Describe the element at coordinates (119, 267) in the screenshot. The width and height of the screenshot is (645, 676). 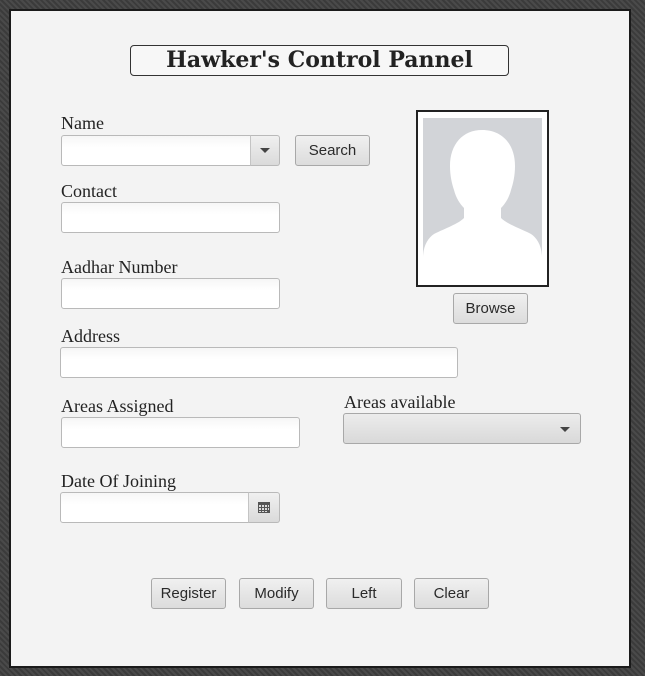
I see `aadhar-label: Aadhar Number` at that location.